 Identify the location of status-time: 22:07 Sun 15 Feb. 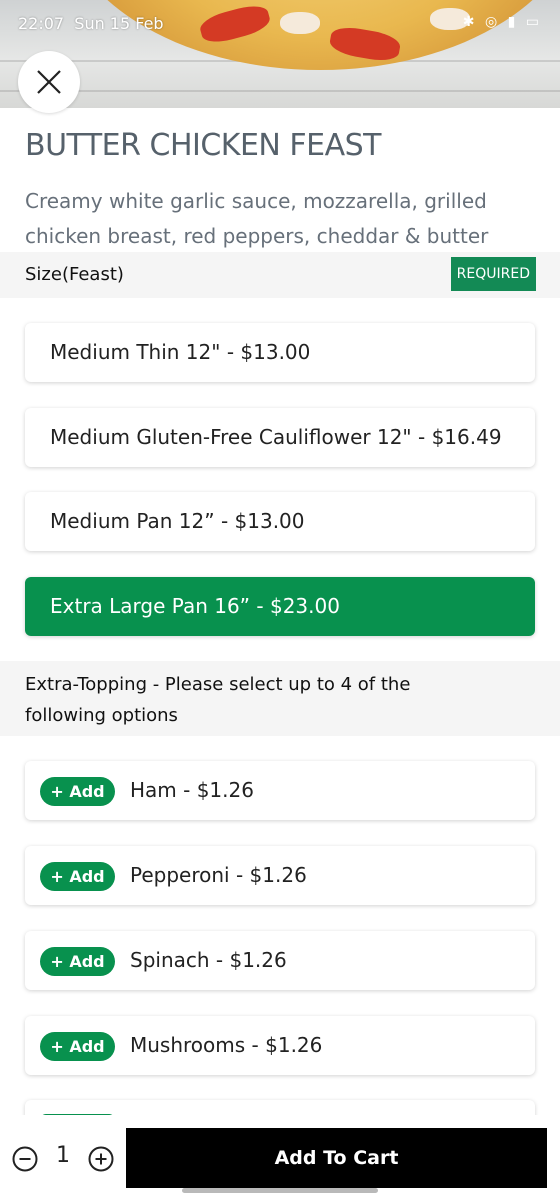
(91, 23).